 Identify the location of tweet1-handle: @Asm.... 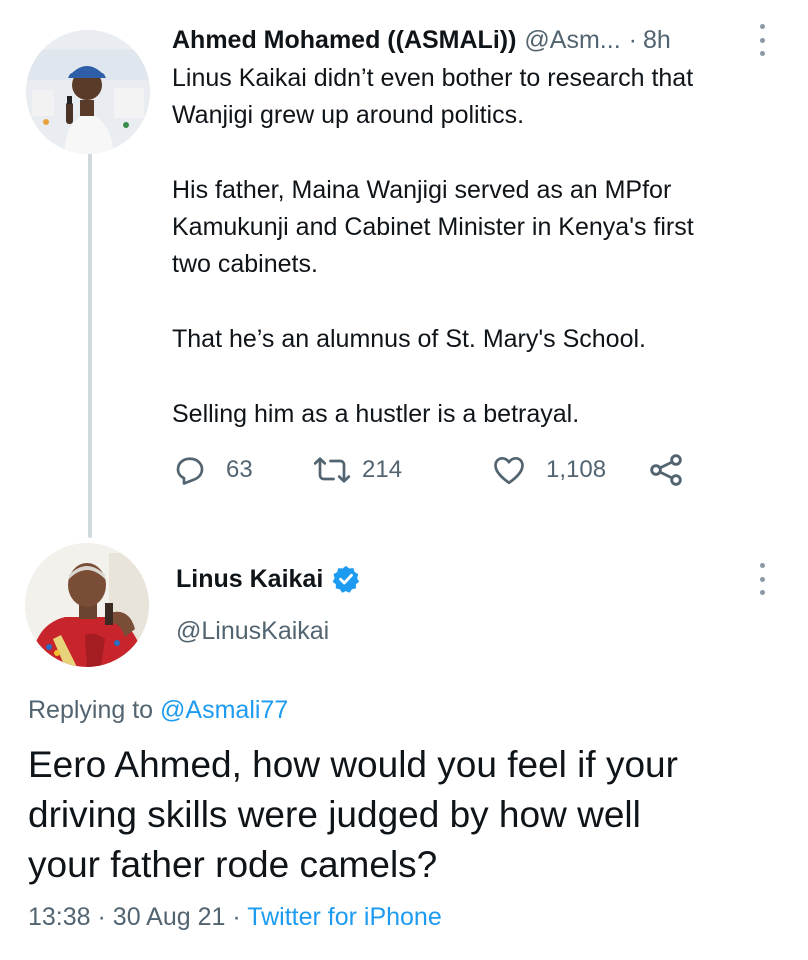
(572, 40).